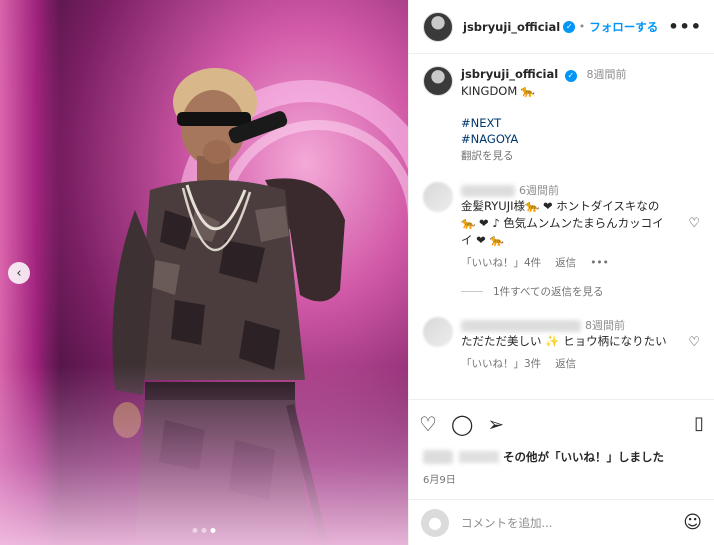 Image resolution: width=714 pixels, height=545 pixels. I want to click on user-avatar-icon: ●, so click(435, 522).